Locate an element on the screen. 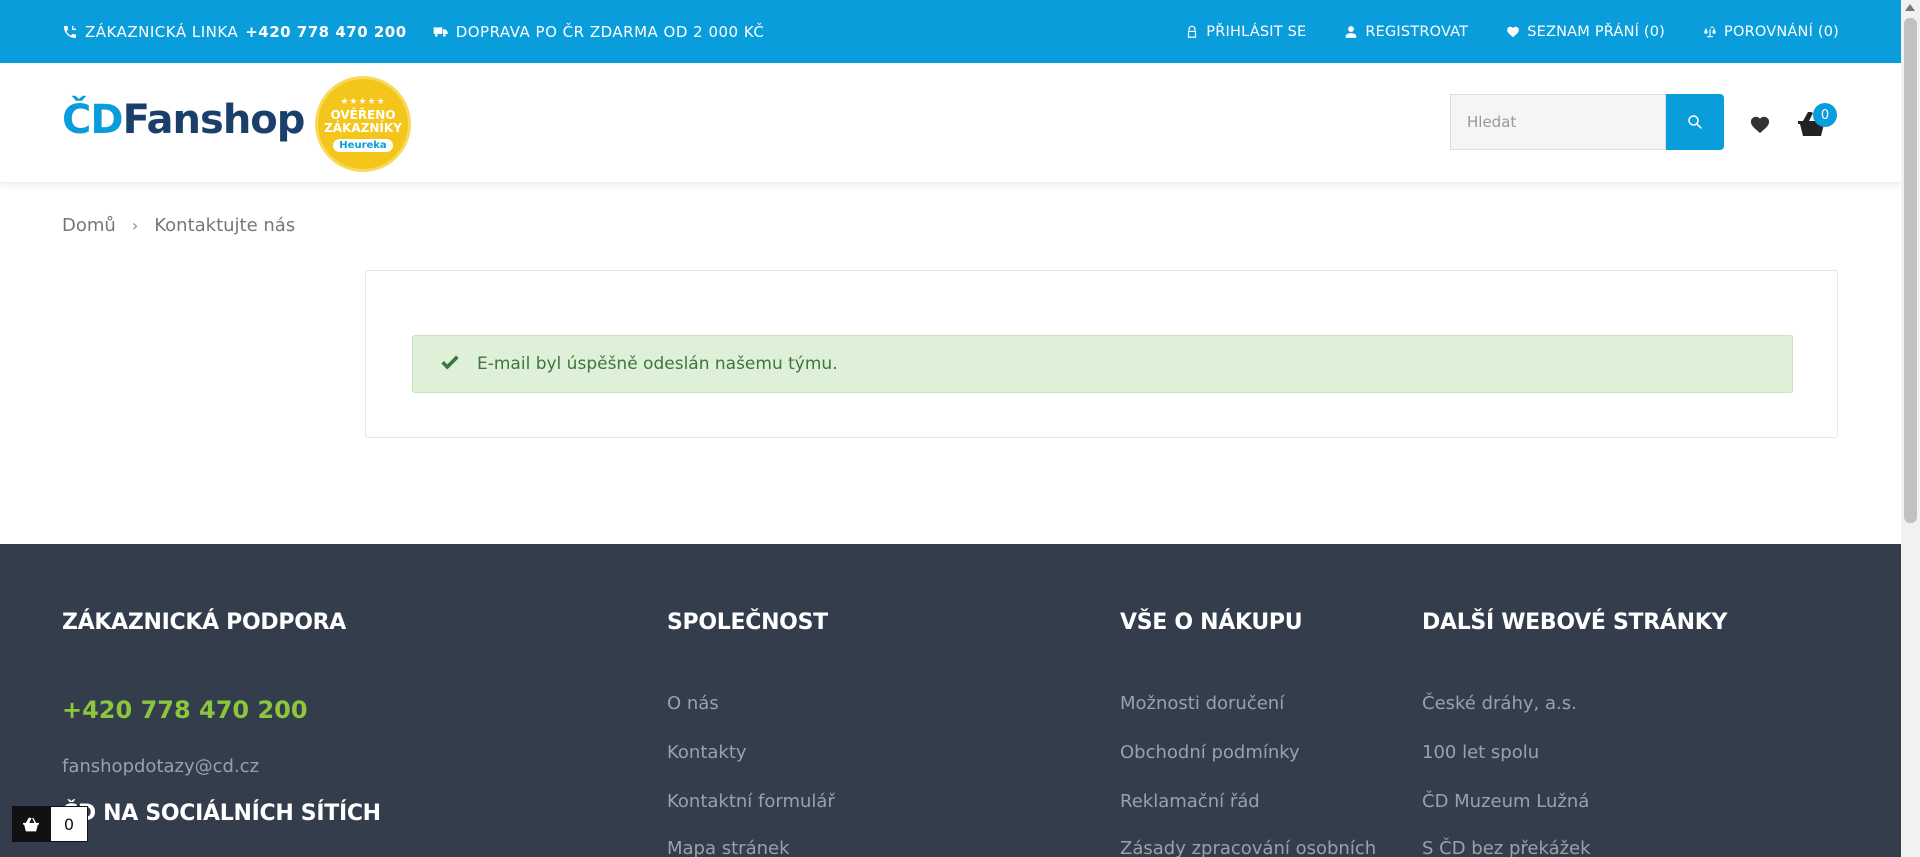  badge-line2: ZÁKAZNÍKY is located at coordinates (363, 127).